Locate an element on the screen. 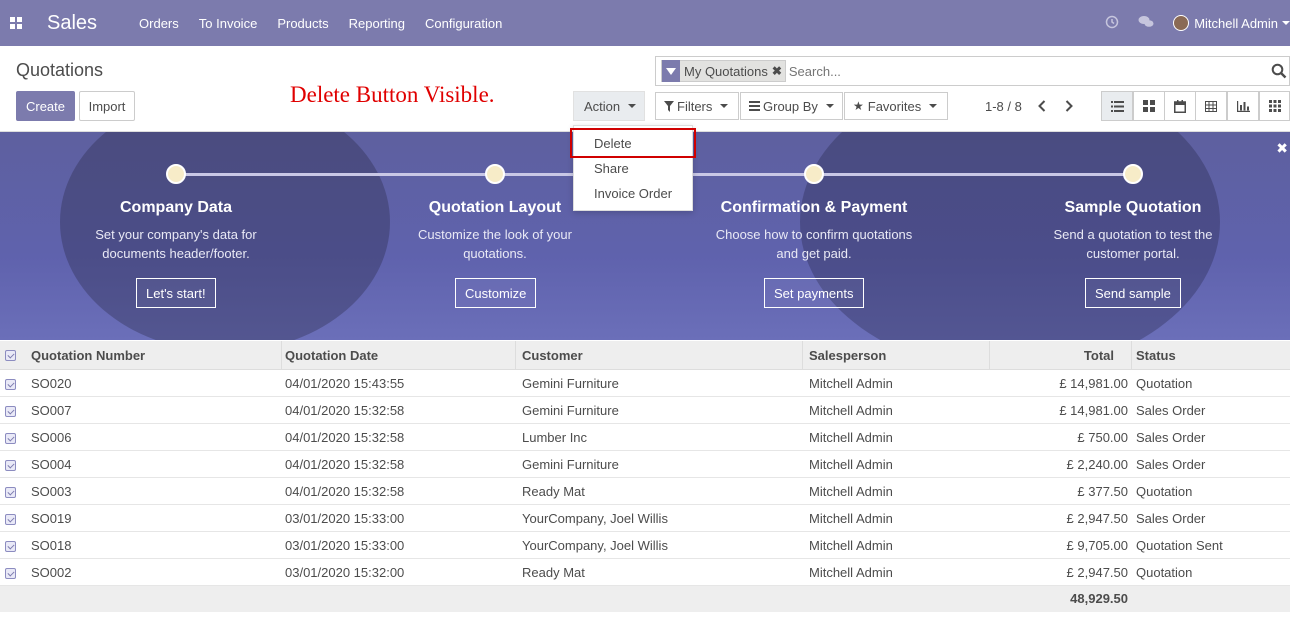 This screenshot has height=637, width=1290. cell-customer: Gemini Furniture is located at coordinates (570, 464).